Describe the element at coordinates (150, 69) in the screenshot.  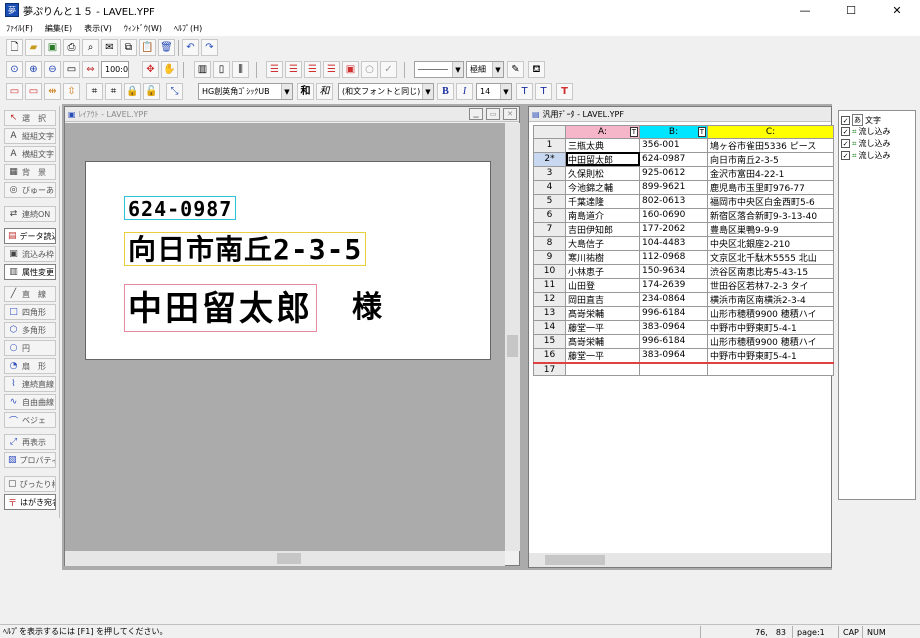
I see `move-icon: ✥` at that location.